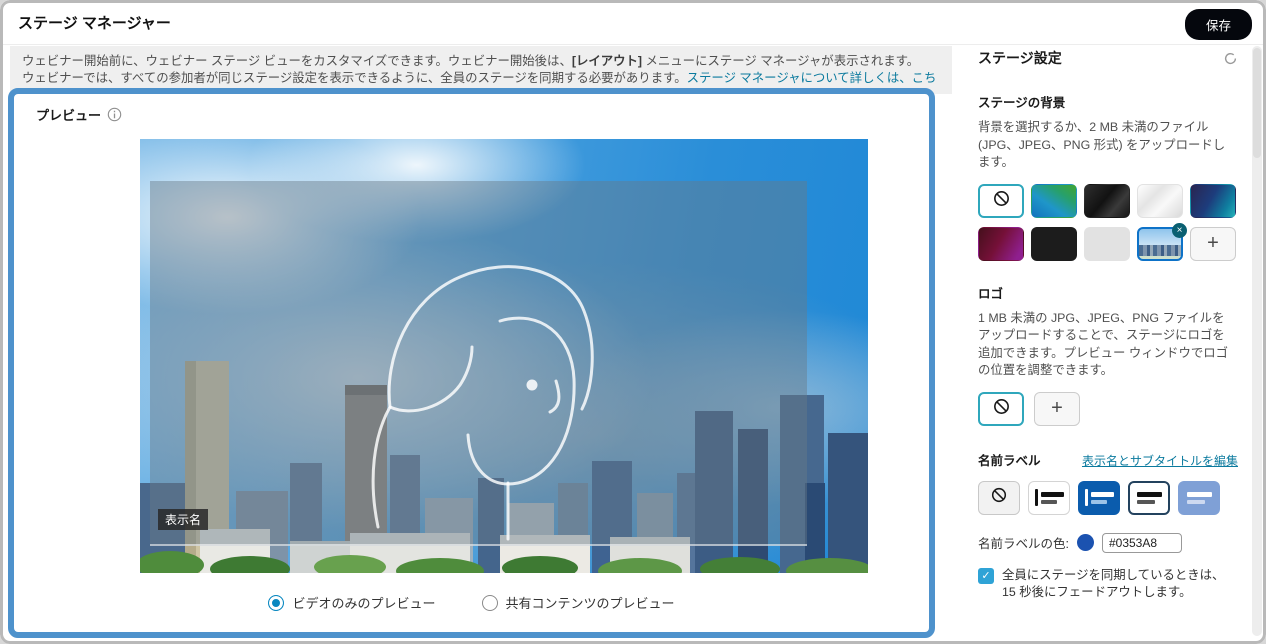  Describe the element at coordinates (1257, 341) in the screenshot. I see `sidebar-scrollbar` at that location.